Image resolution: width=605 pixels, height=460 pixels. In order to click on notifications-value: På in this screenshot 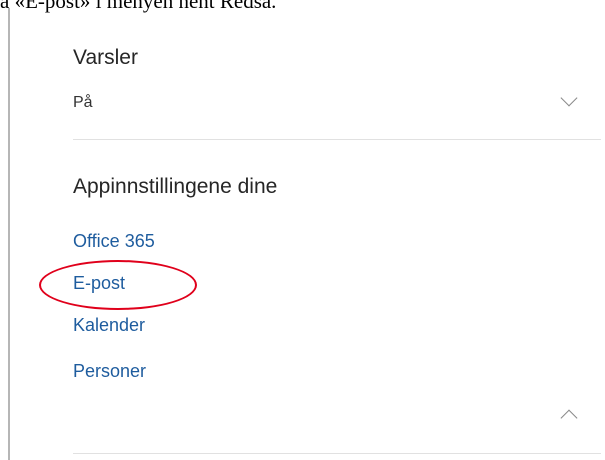, I will do `click(83, 102)`.